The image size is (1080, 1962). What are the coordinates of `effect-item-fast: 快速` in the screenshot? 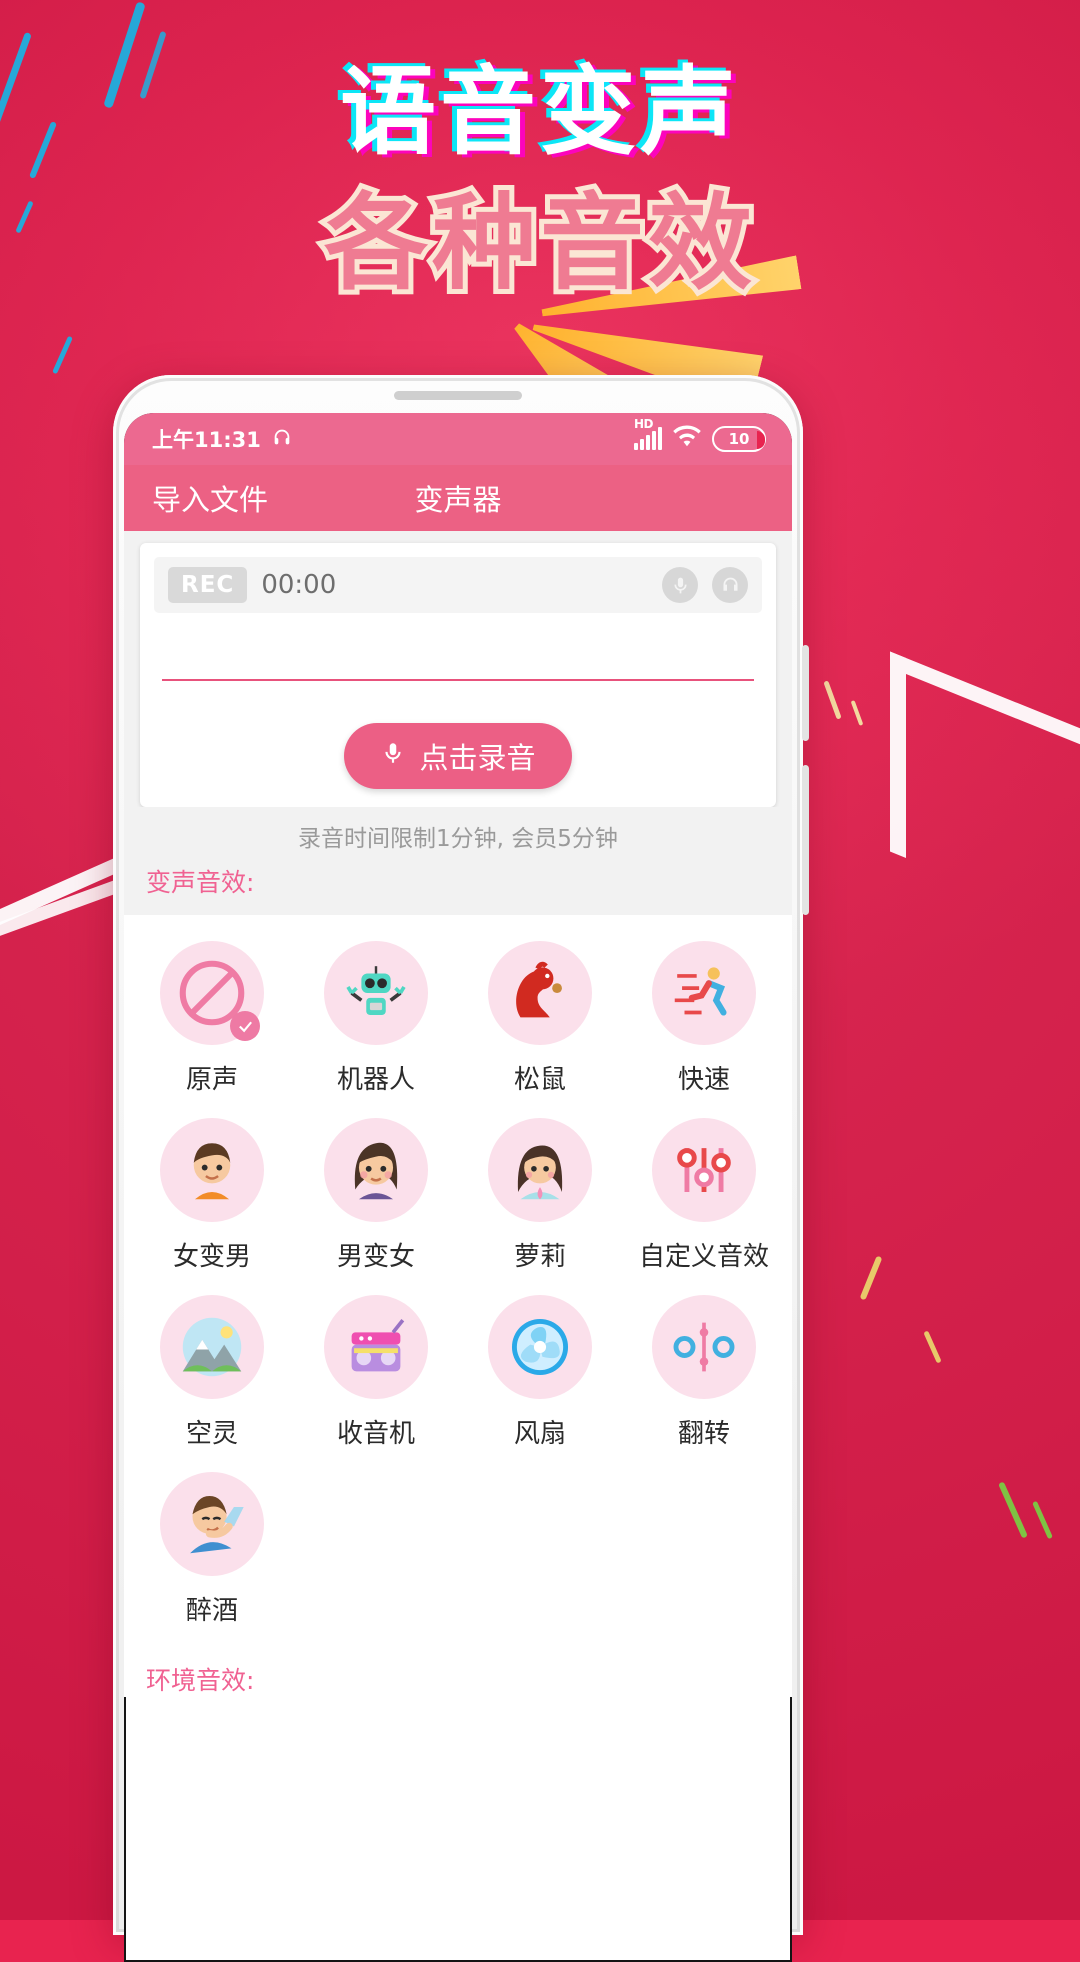 It's located at (704, 1019).